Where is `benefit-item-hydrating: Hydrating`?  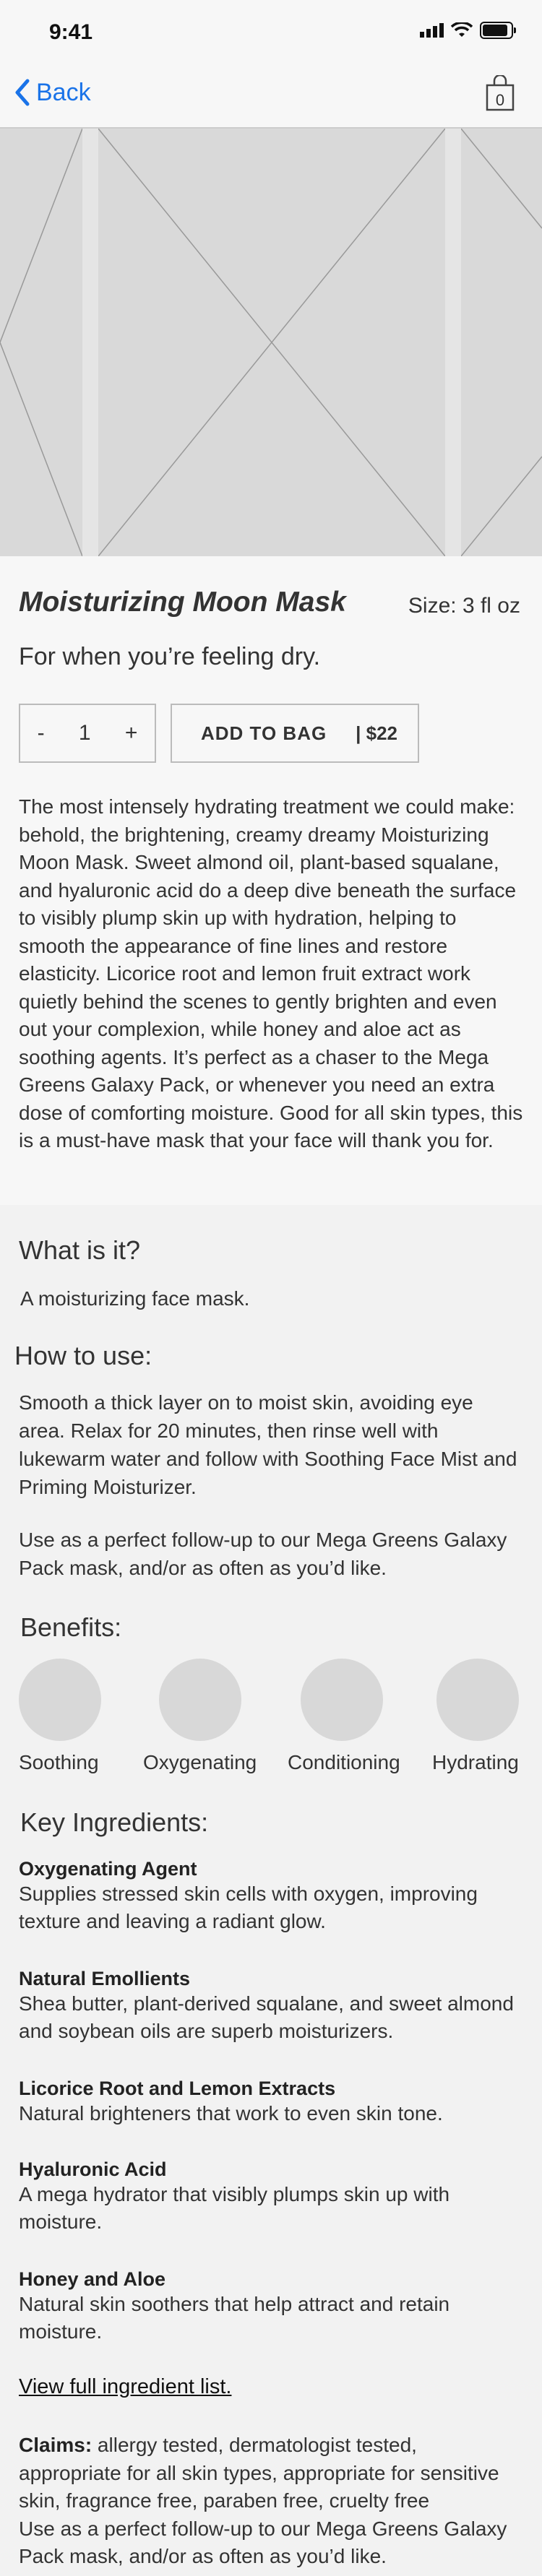
benefit-item-hydrating: Hydrating is located at coordinates (481, 1716).